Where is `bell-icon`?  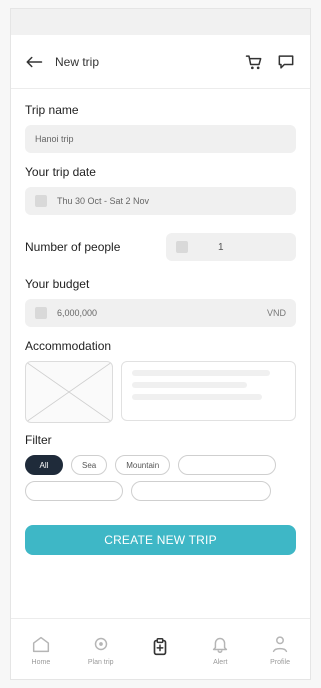
bell-icon is located at coordinates (220, 645).